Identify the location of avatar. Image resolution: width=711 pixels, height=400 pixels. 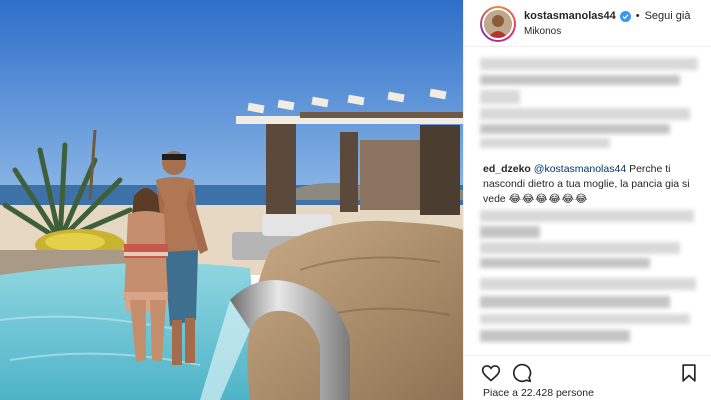
(498, 24).